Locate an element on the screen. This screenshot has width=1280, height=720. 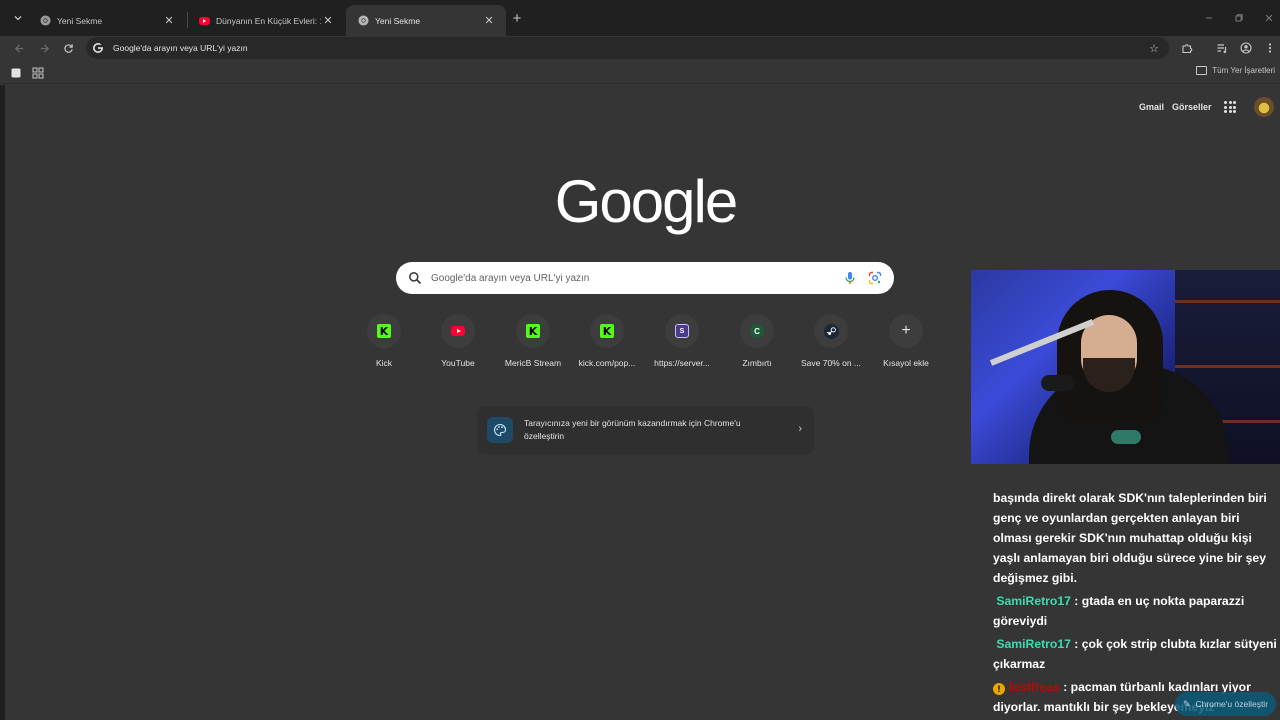
pencil-icon: ✎ is located at coordinates (1187, 703).